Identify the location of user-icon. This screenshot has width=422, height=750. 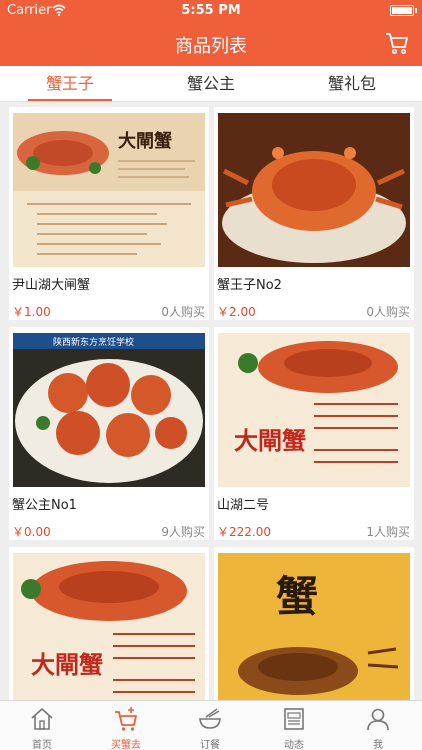
(378, 719).